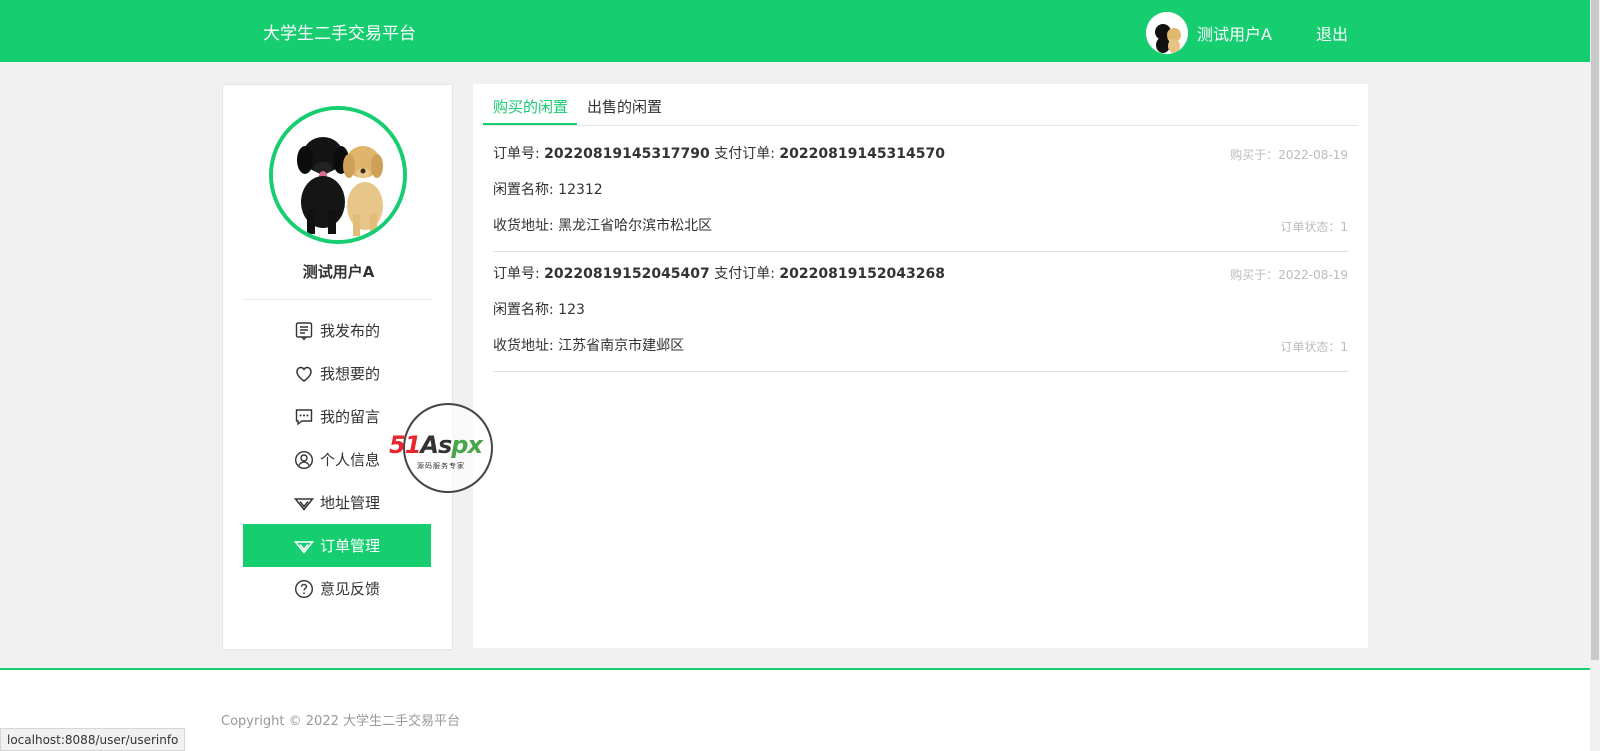  Describe the element at coordinates (1332, 33) in the screenshot. I see `logout-link: 退出` at that location.